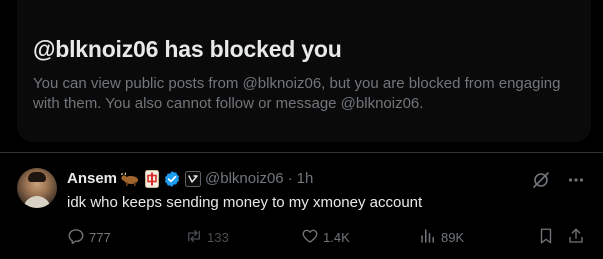 The width and height of the screenshot is (603, 259). What do you see at coordinates (131, 179) in the screenshot?
I see `bull-emoji` at bounding box center [131, 179].